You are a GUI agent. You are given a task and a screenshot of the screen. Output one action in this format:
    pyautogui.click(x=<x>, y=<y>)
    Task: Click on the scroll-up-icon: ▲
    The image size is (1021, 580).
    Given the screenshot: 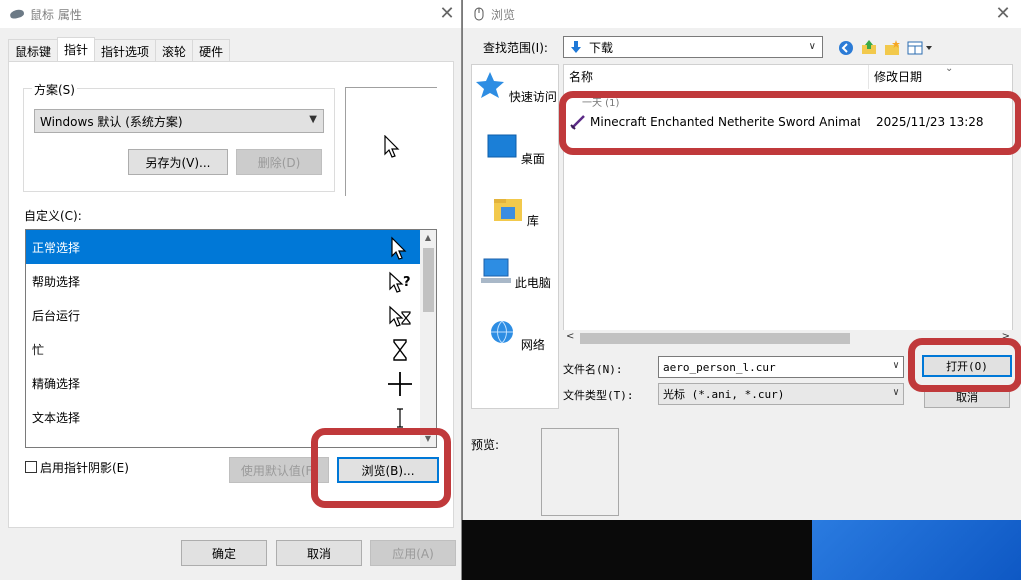 What is the action you would take?
    pyautogui.click(x=428, y=238)
    